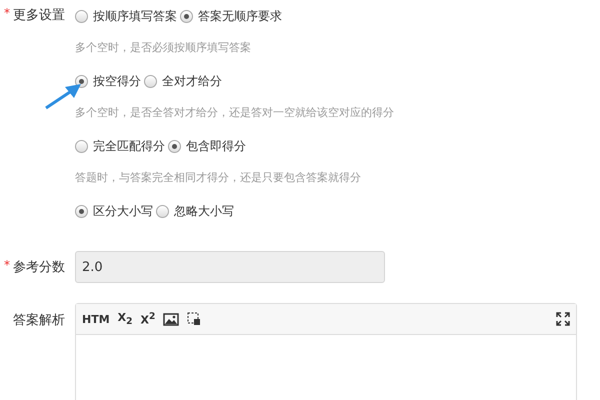 The width and height of the screenshot is (600, 400). Describe the element at coordinates (192, 81) in the screenshot. I see `radio-label: 全对才给分` at that location.